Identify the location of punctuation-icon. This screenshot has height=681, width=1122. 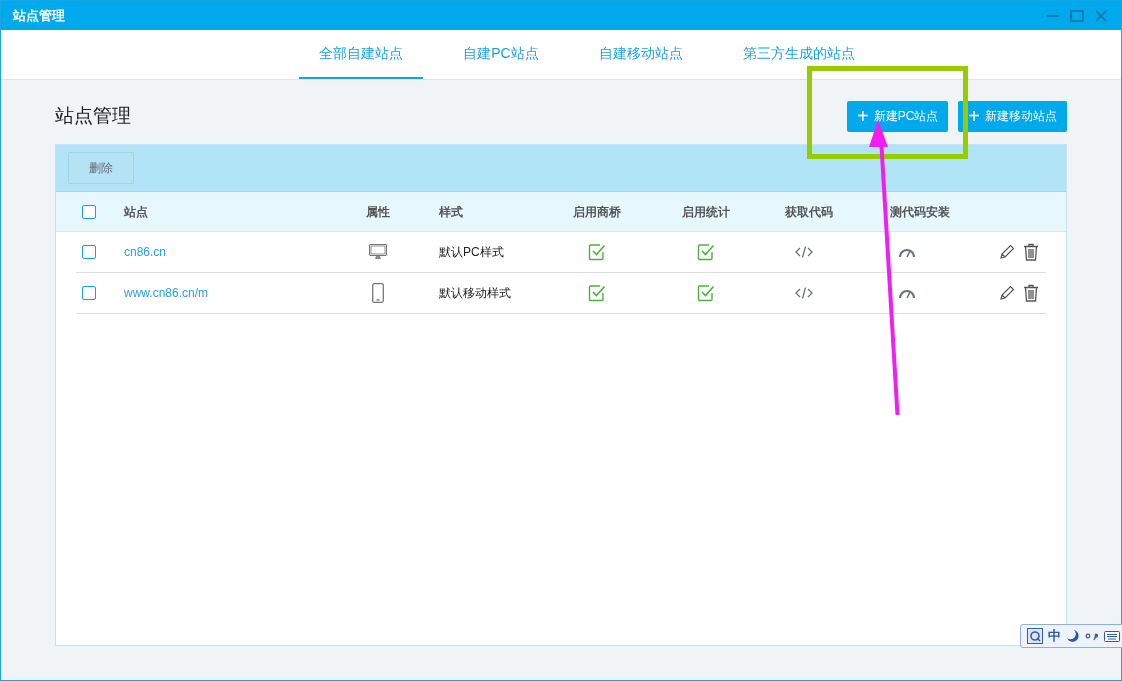
(1092, 636).